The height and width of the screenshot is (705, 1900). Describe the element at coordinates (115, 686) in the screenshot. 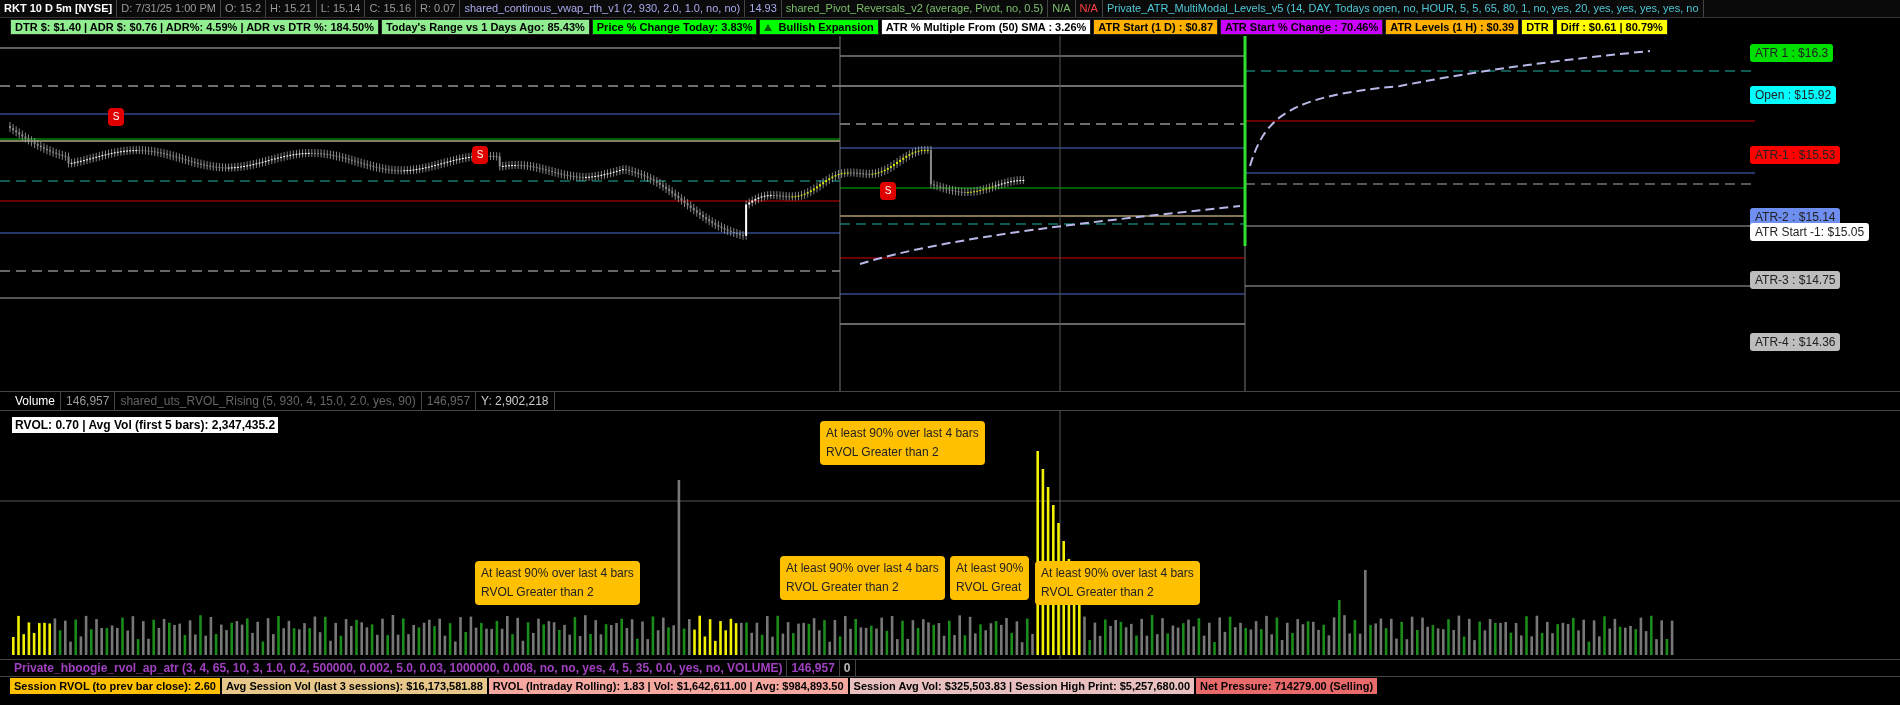

I see `stats-badge: Session RVOL (to prev bar close): 2.60` at that location.